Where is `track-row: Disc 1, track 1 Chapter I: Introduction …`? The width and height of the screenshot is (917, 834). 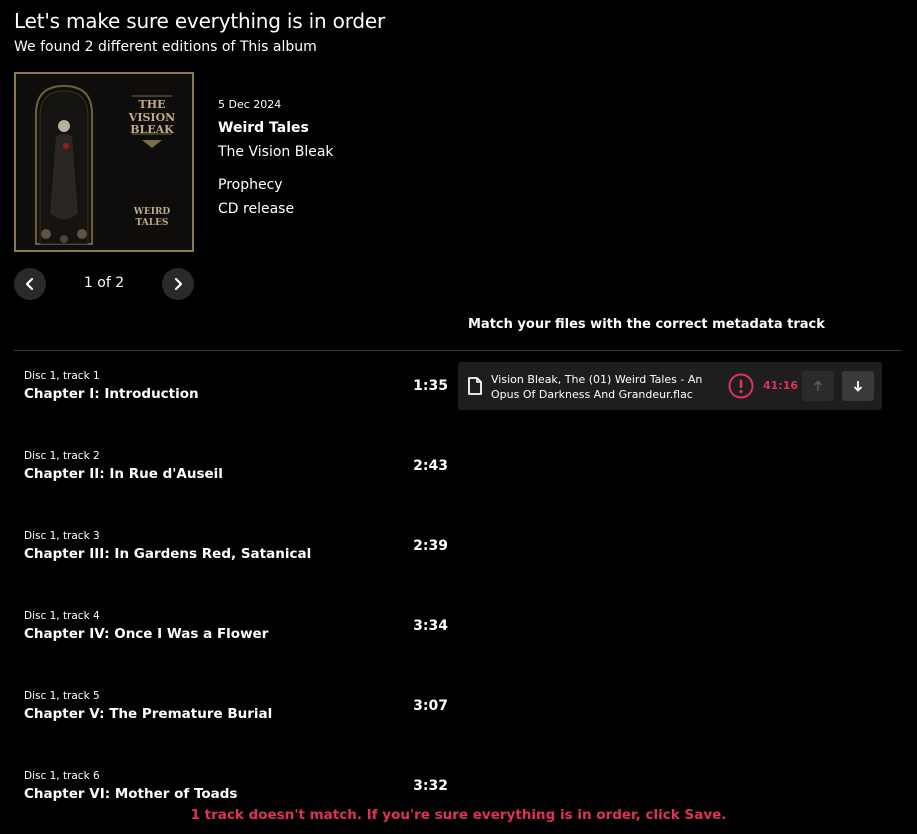
track-row: Disc 1, track 1 Chapter I: Introduction … is located at coordinates (236, 390).